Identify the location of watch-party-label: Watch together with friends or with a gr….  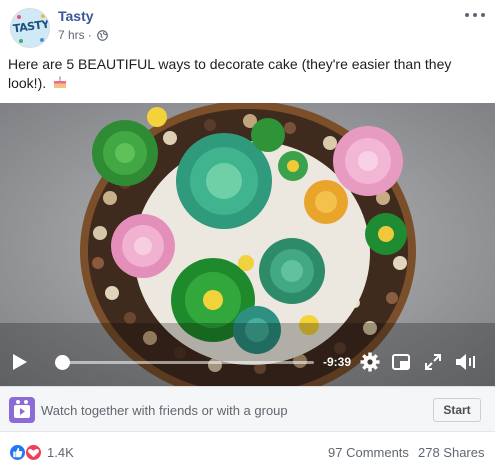
(164, 410).